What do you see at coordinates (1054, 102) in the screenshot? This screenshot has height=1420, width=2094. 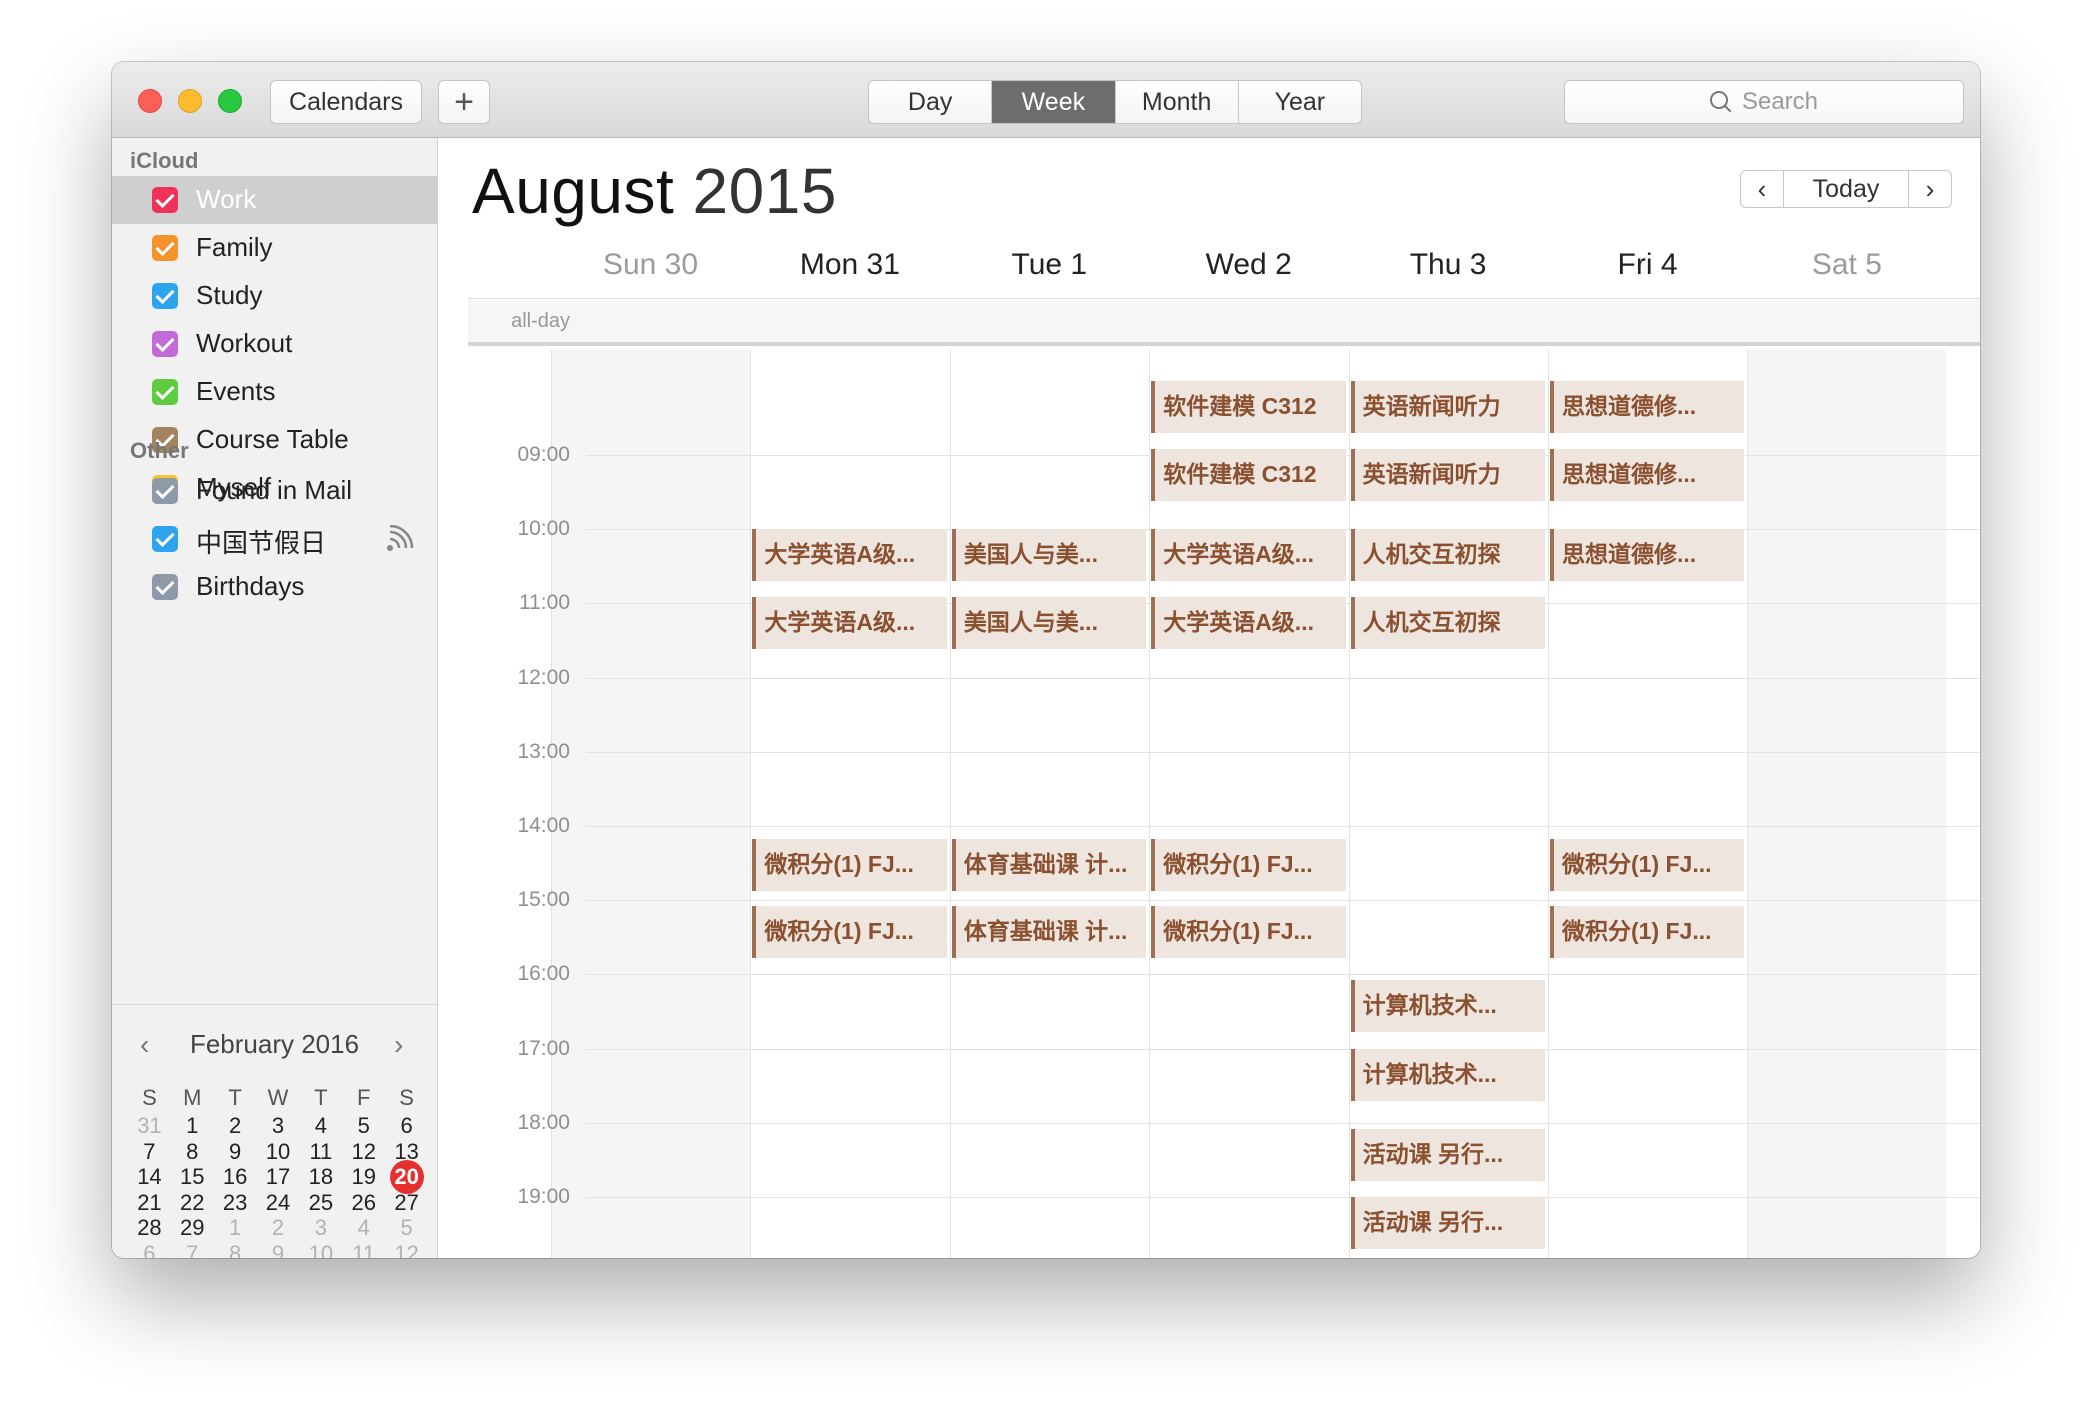 I see `view-tab-week: Week` at bounding box center [1054, 102].